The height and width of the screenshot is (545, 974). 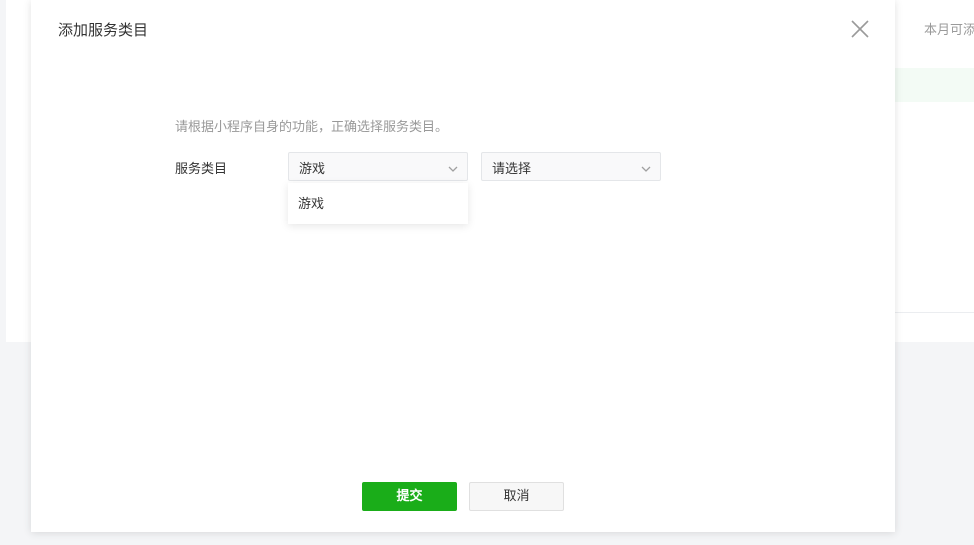 I want to click on dialog-title: 添加服务类目, so click(x=103, y=30).